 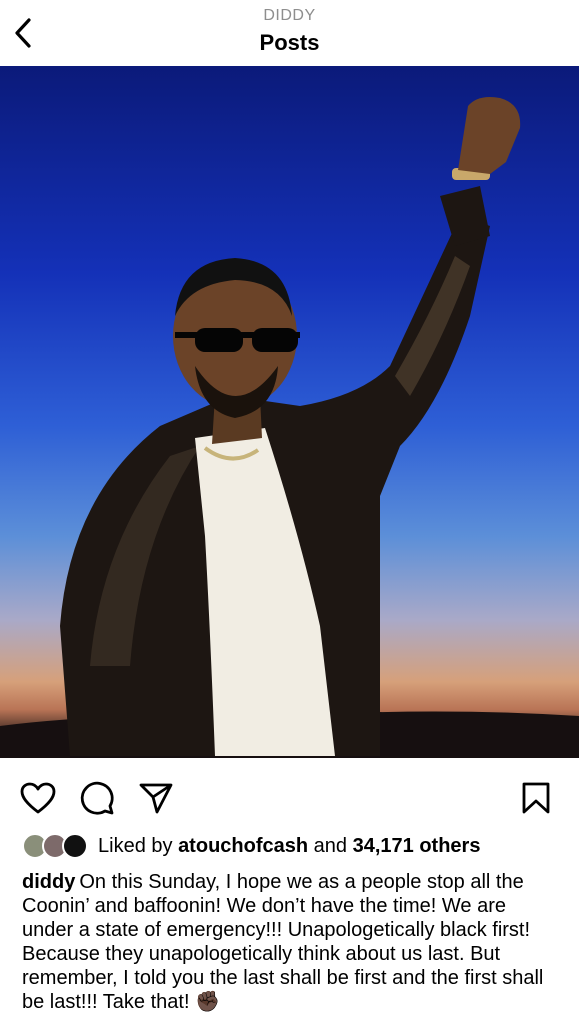 I want to click on avatar, so click(x=75, y=846).